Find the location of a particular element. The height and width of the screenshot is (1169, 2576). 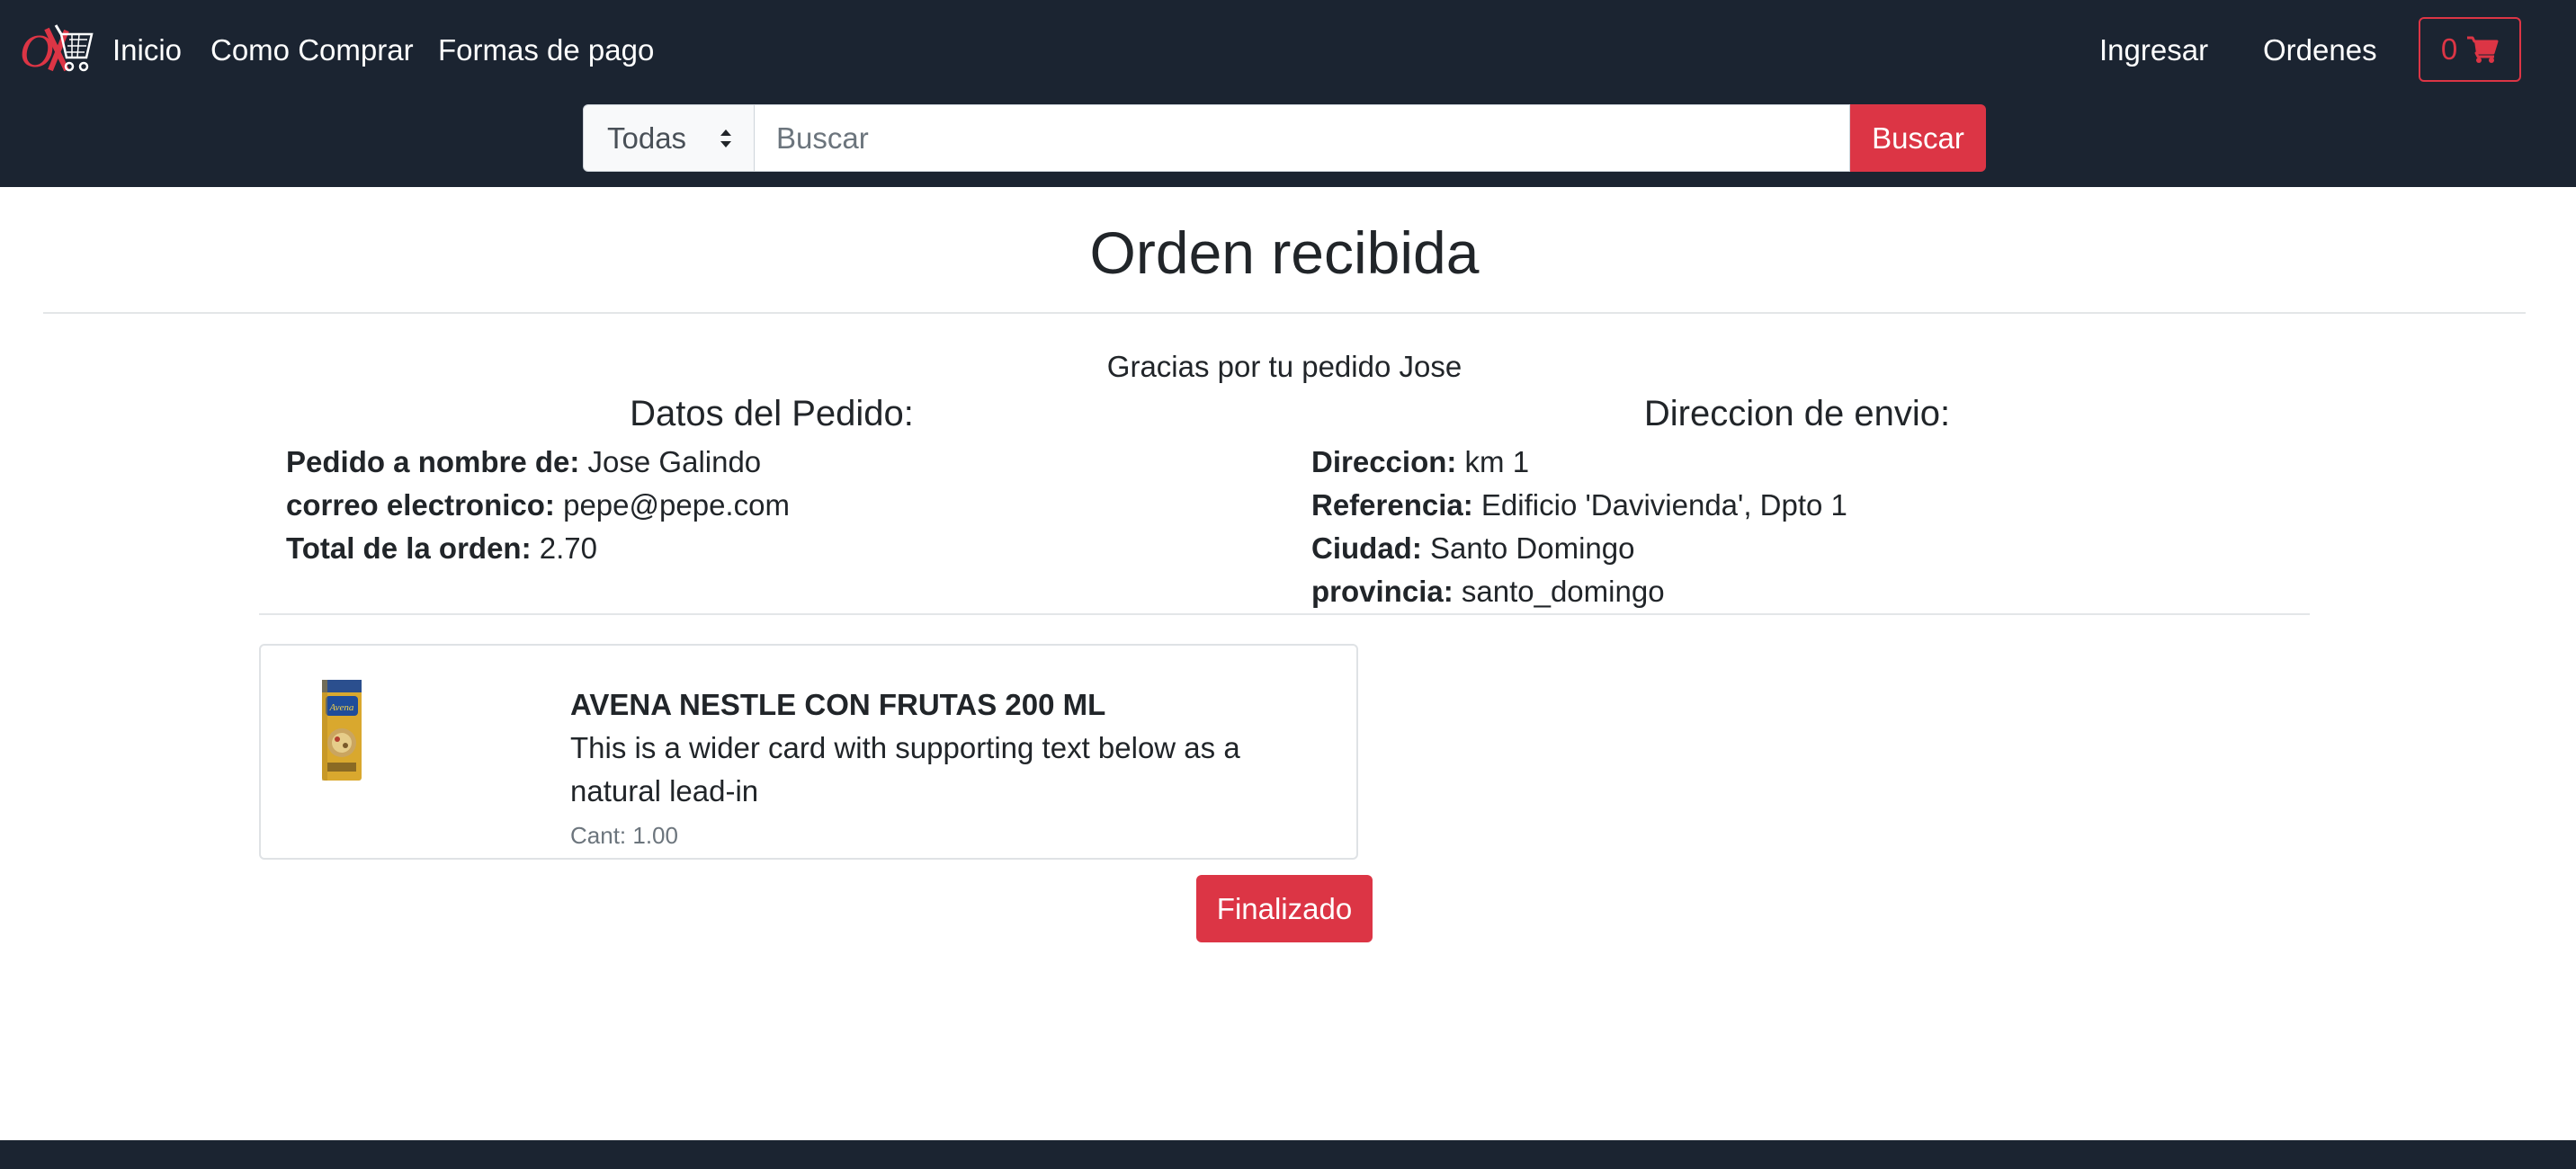

cart-count: 0 is located at coordinates (2449, 49).